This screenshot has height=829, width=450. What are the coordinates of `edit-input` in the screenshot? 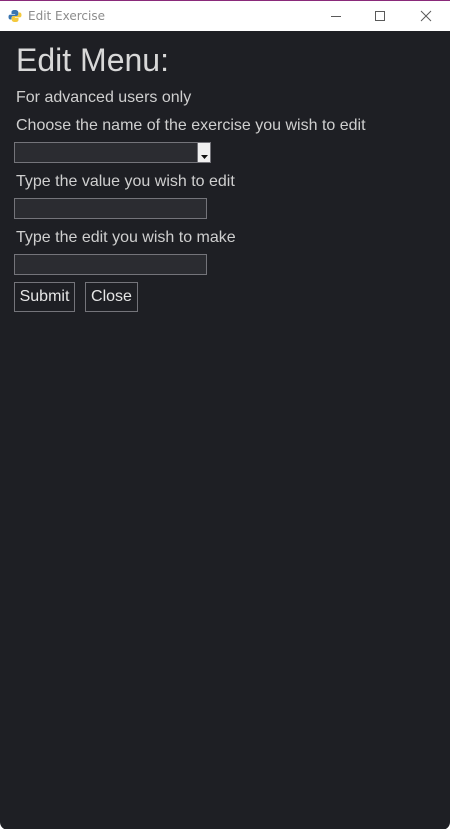 It's located at (110, 264).